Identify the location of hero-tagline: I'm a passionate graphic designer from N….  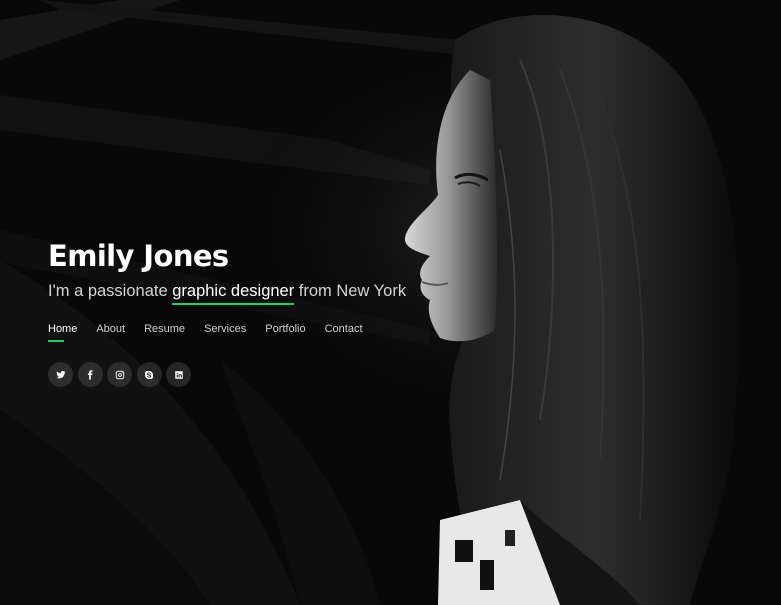
(258, 292).